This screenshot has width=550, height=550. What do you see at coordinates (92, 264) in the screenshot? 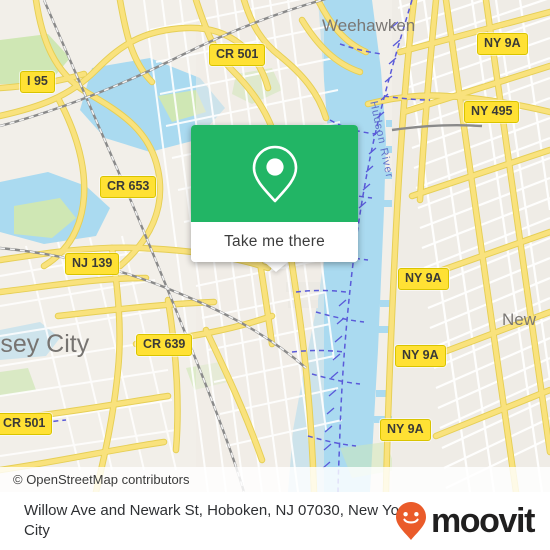
I see `shield-nj-139: NJ 139` at bounding box center [92, 264].